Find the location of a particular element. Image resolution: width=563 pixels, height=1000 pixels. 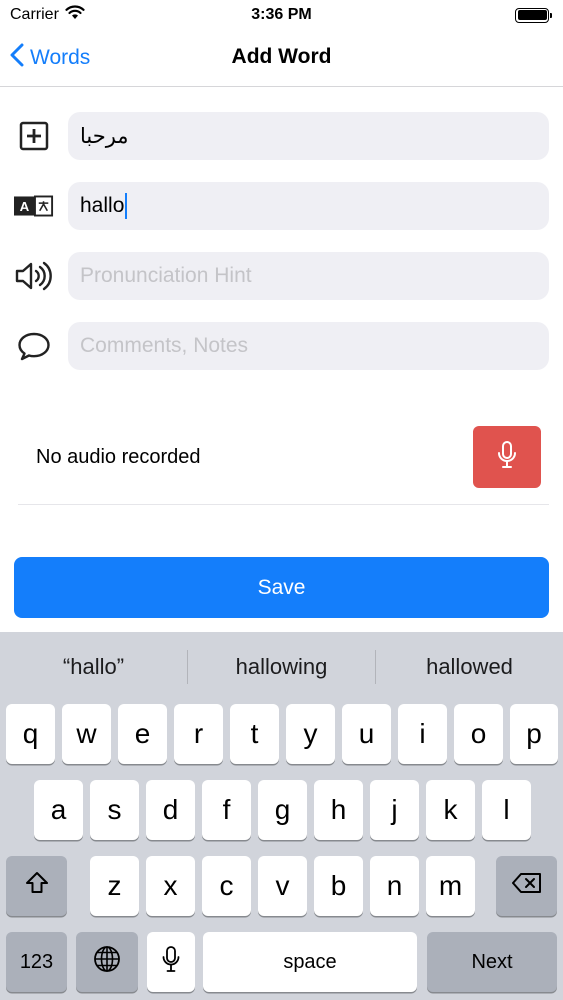

plus-square-icon is located at coordinates (34, 136).